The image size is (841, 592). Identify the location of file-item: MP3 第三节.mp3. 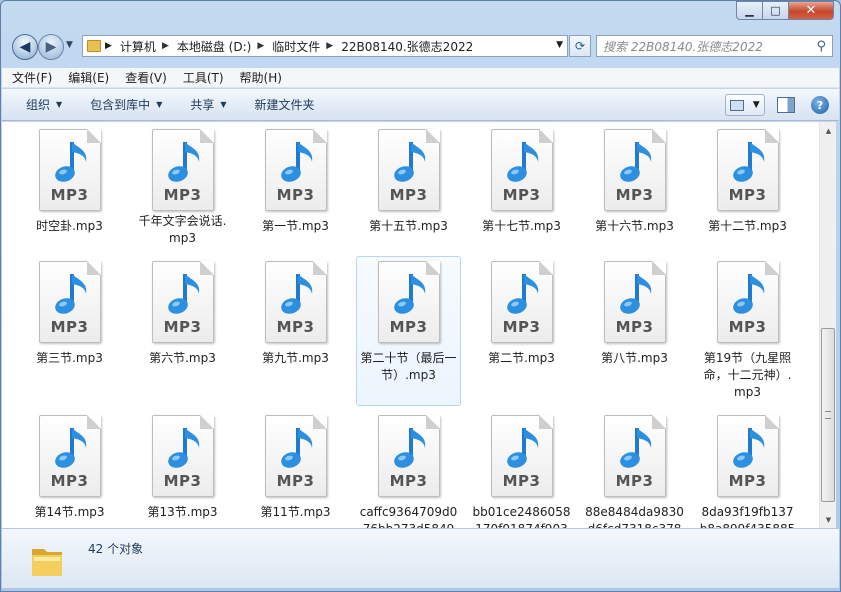
(69, 331).